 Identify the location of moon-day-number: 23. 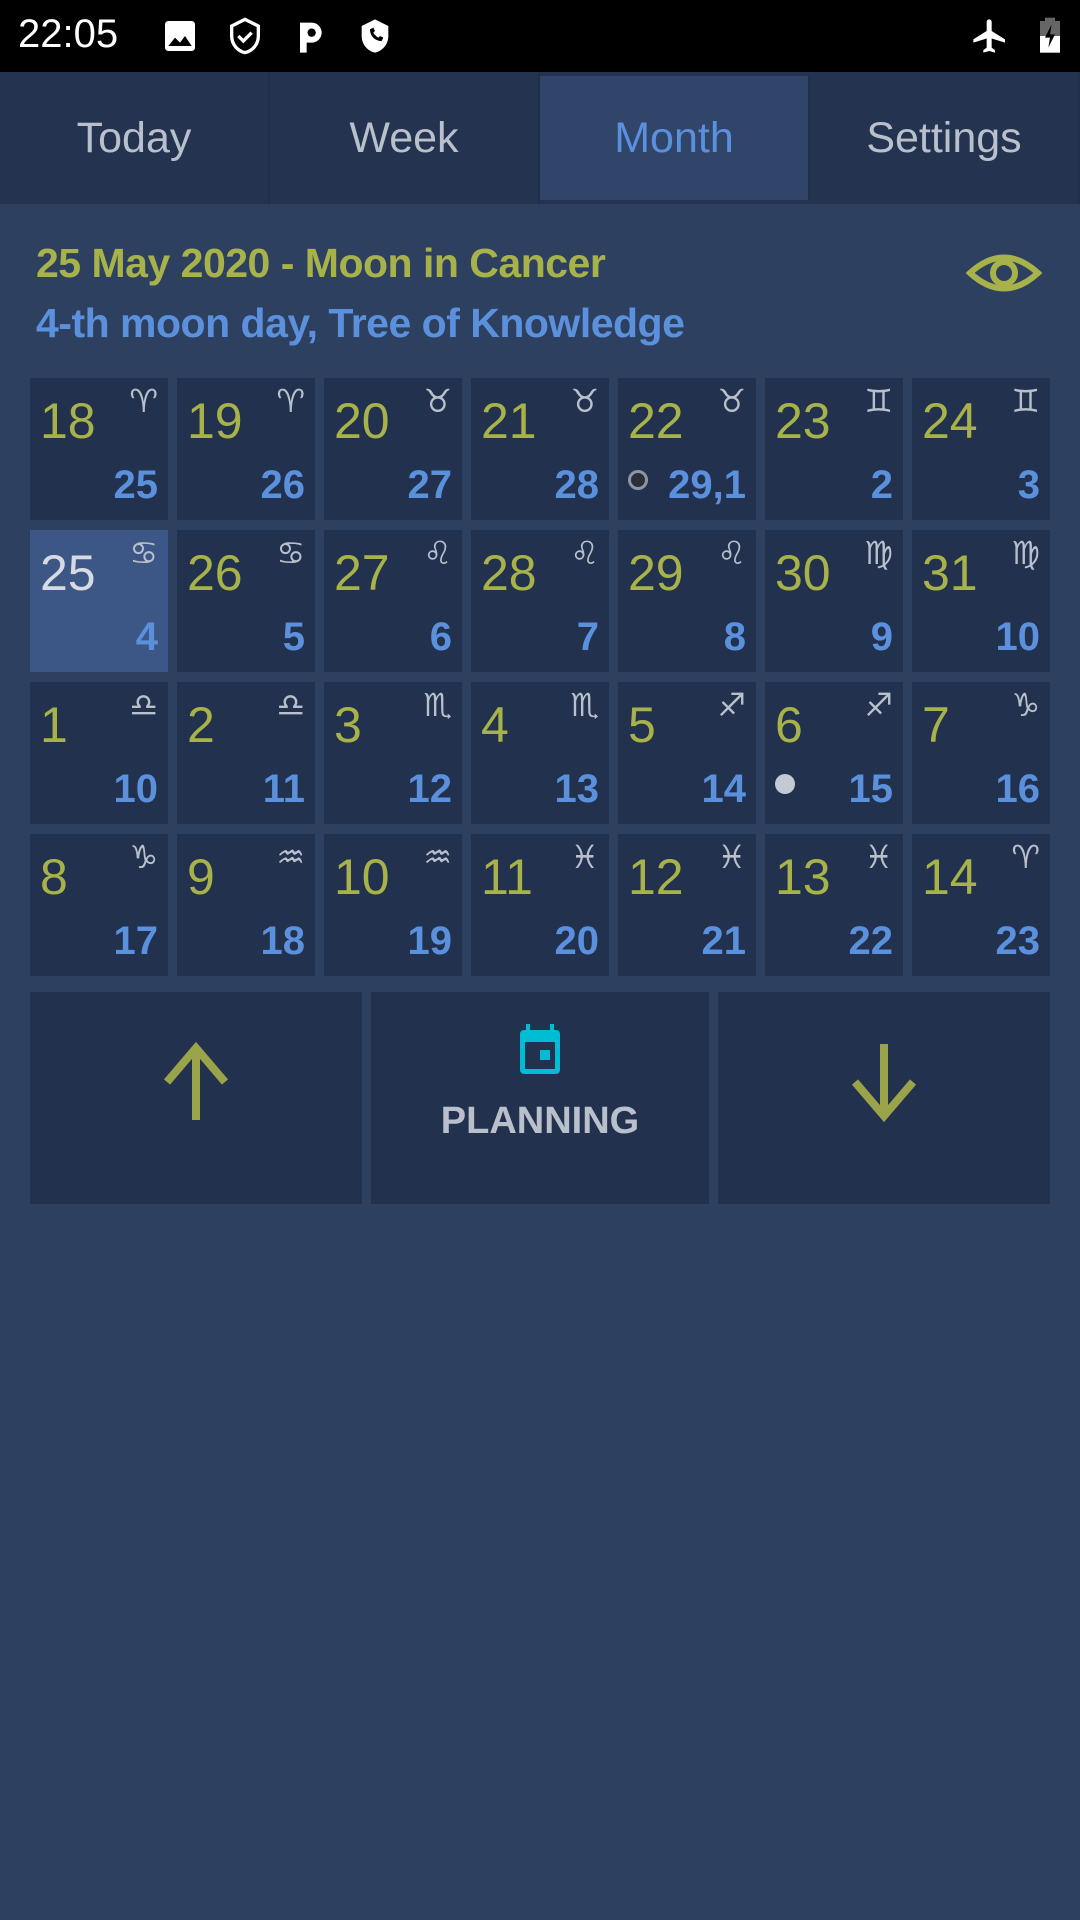
(1018, 941).